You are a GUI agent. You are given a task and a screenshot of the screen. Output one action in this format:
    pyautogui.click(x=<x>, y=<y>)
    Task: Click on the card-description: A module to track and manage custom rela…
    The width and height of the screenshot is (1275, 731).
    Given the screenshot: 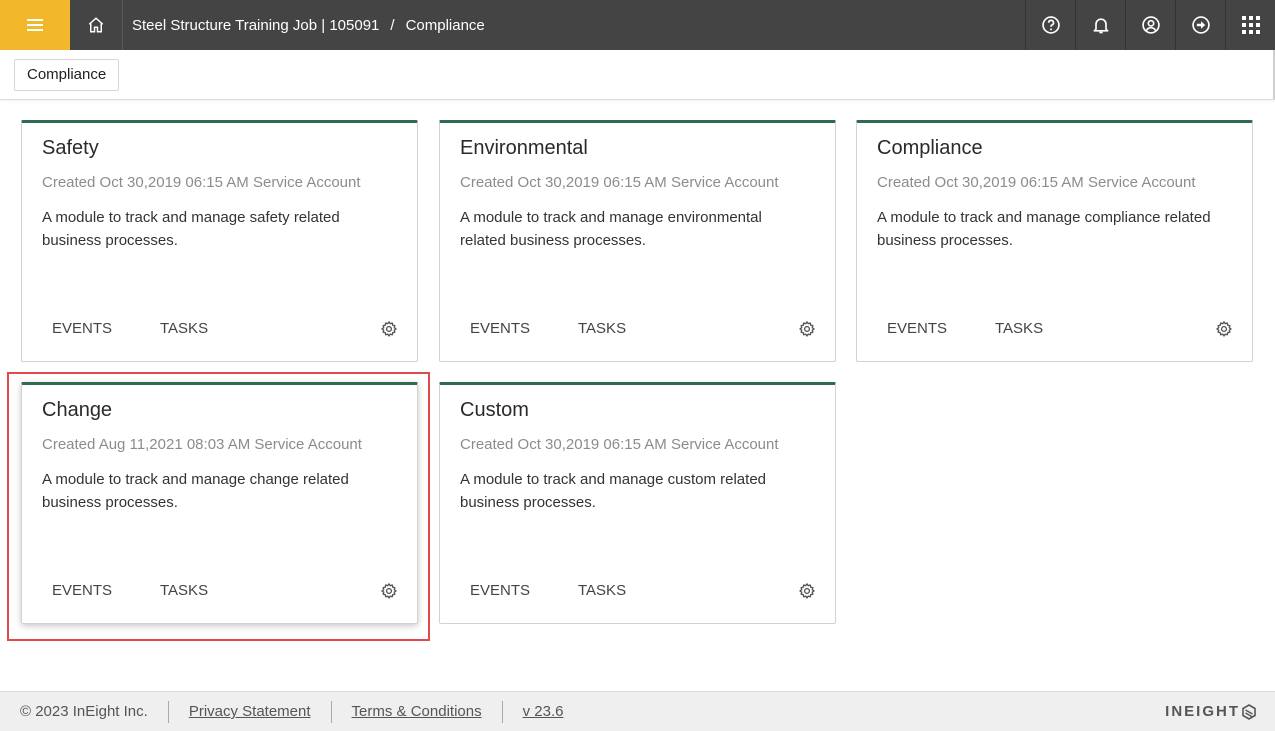 What is the action you would take?
    pyautogui.click(x=613, y=491)
    